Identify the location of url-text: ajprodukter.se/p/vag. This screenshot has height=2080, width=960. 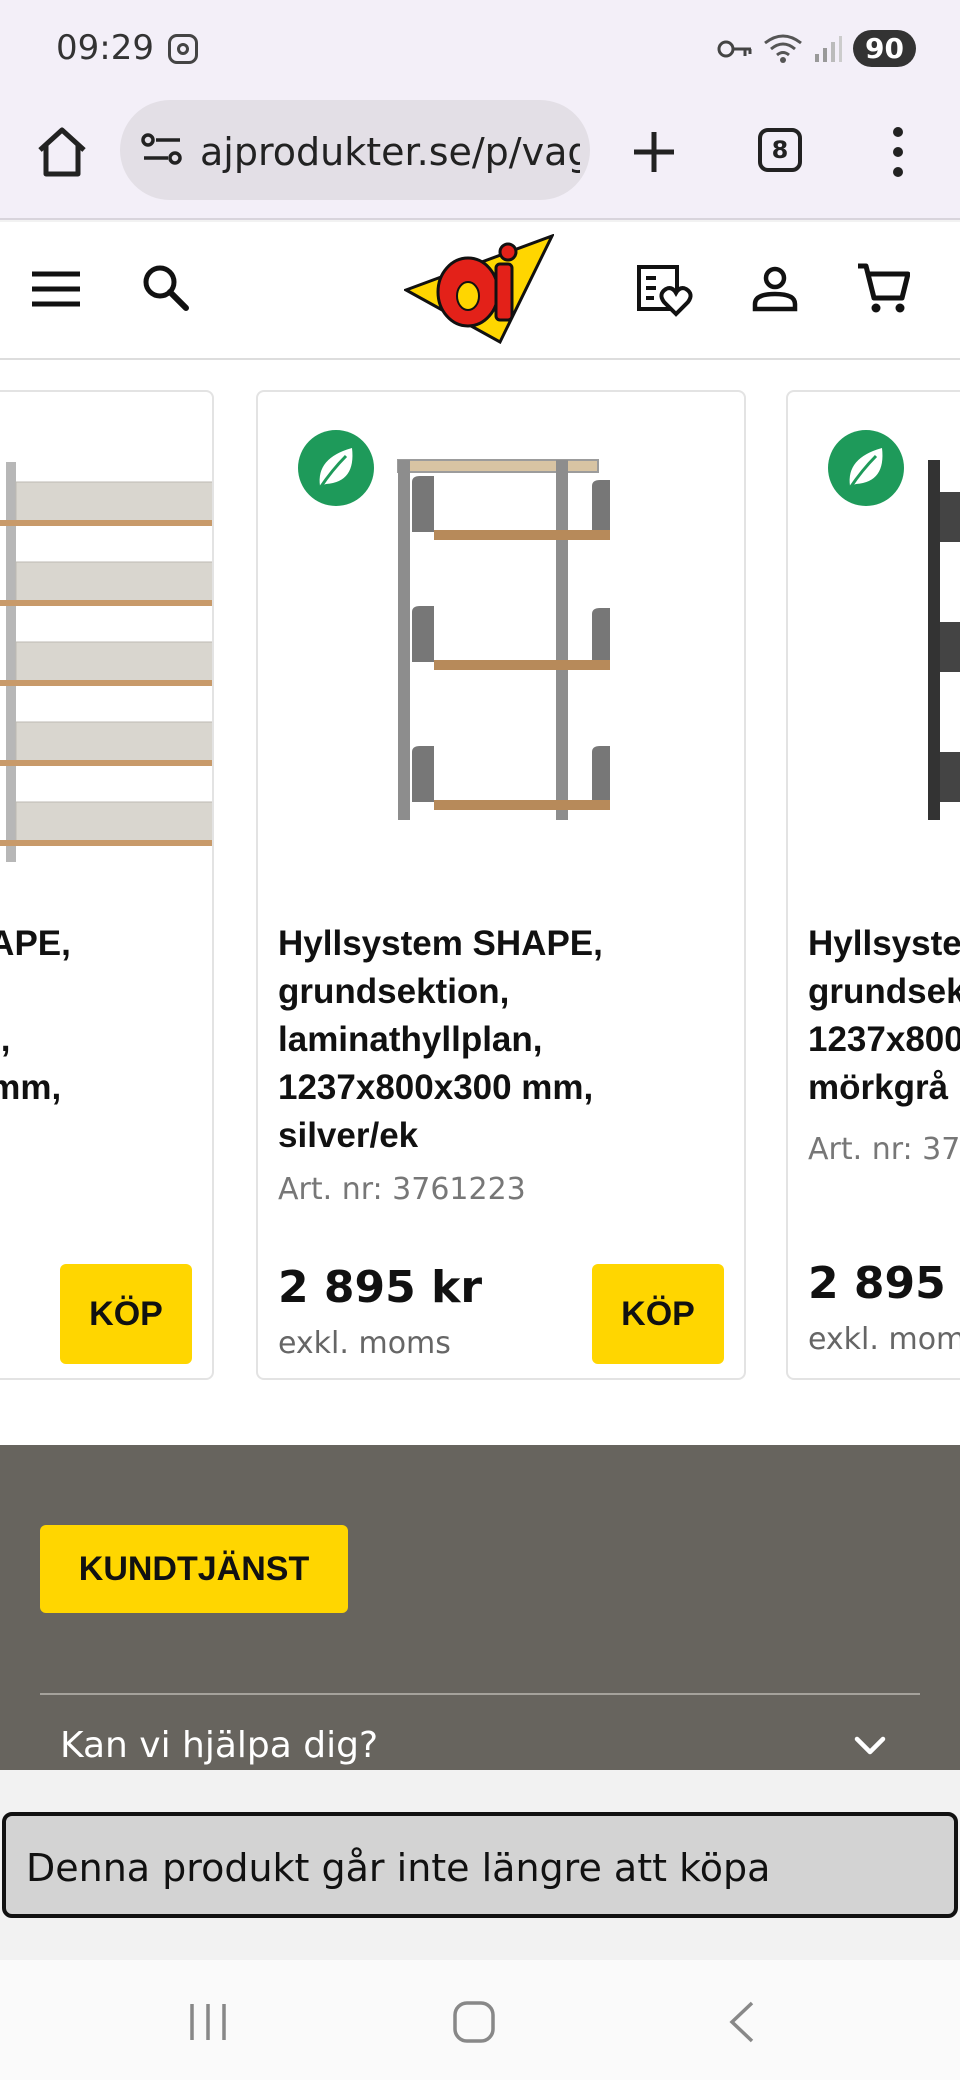
(390, 152).